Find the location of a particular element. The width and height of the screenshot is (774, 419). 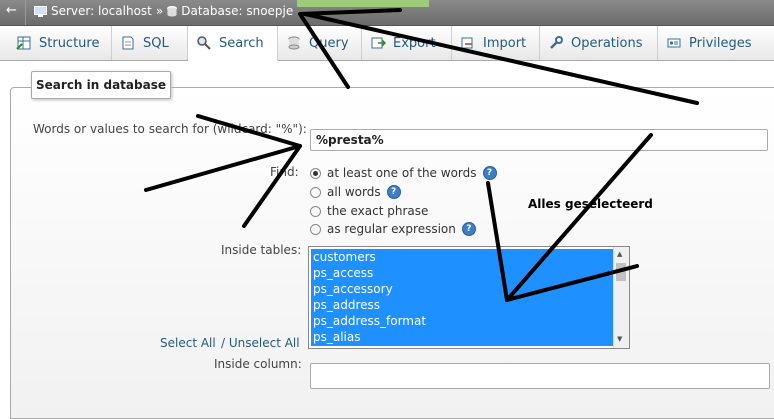

tab-label: Operations is located at coordinates (607, 43).